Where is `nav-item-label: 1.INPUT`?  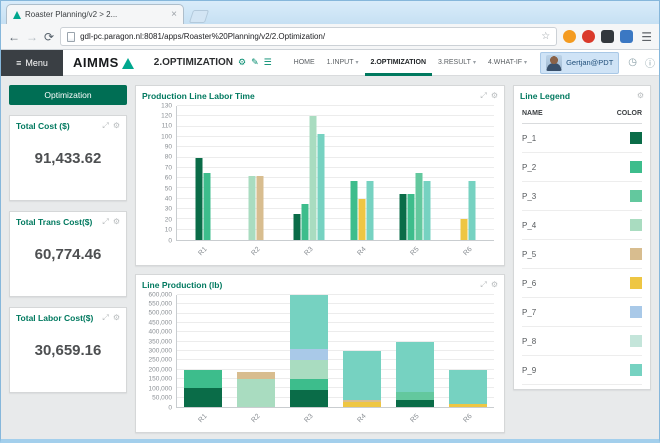
nav-item-label: 1.INPUT is located at coordinates (340, 62).